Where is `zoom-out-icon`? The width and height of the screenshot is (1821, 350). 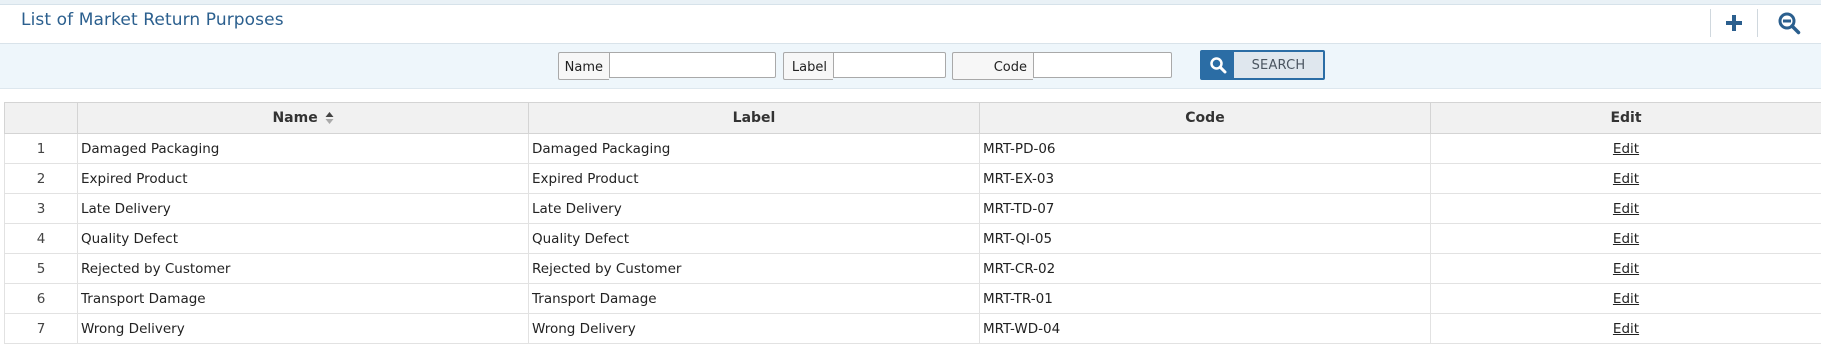 zoom-out-icon is located at coordinates (1789, 23).